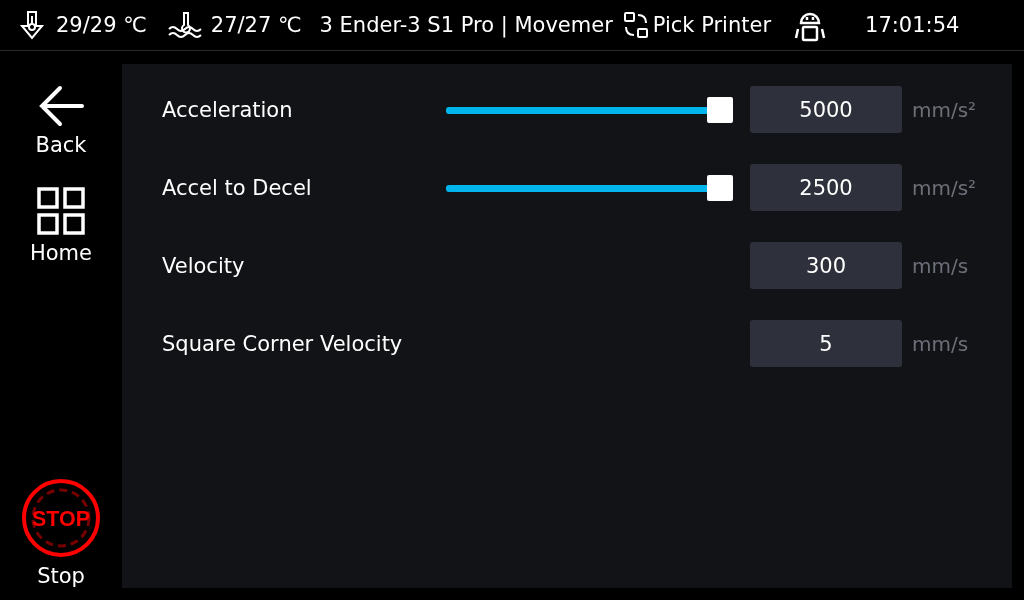 Image resolution: width=1024 pixels, height=600 pixels. I want to click on setting-label: Acceleration, so click(228, 109).